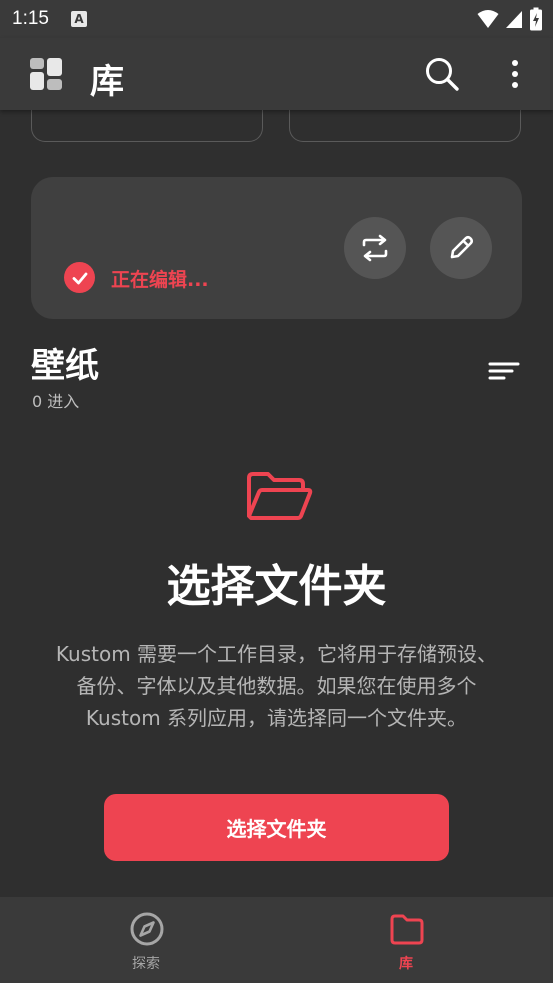 This screenshot has width=553, height=983. I want to click on app-bar: 库, so click(276, 74).